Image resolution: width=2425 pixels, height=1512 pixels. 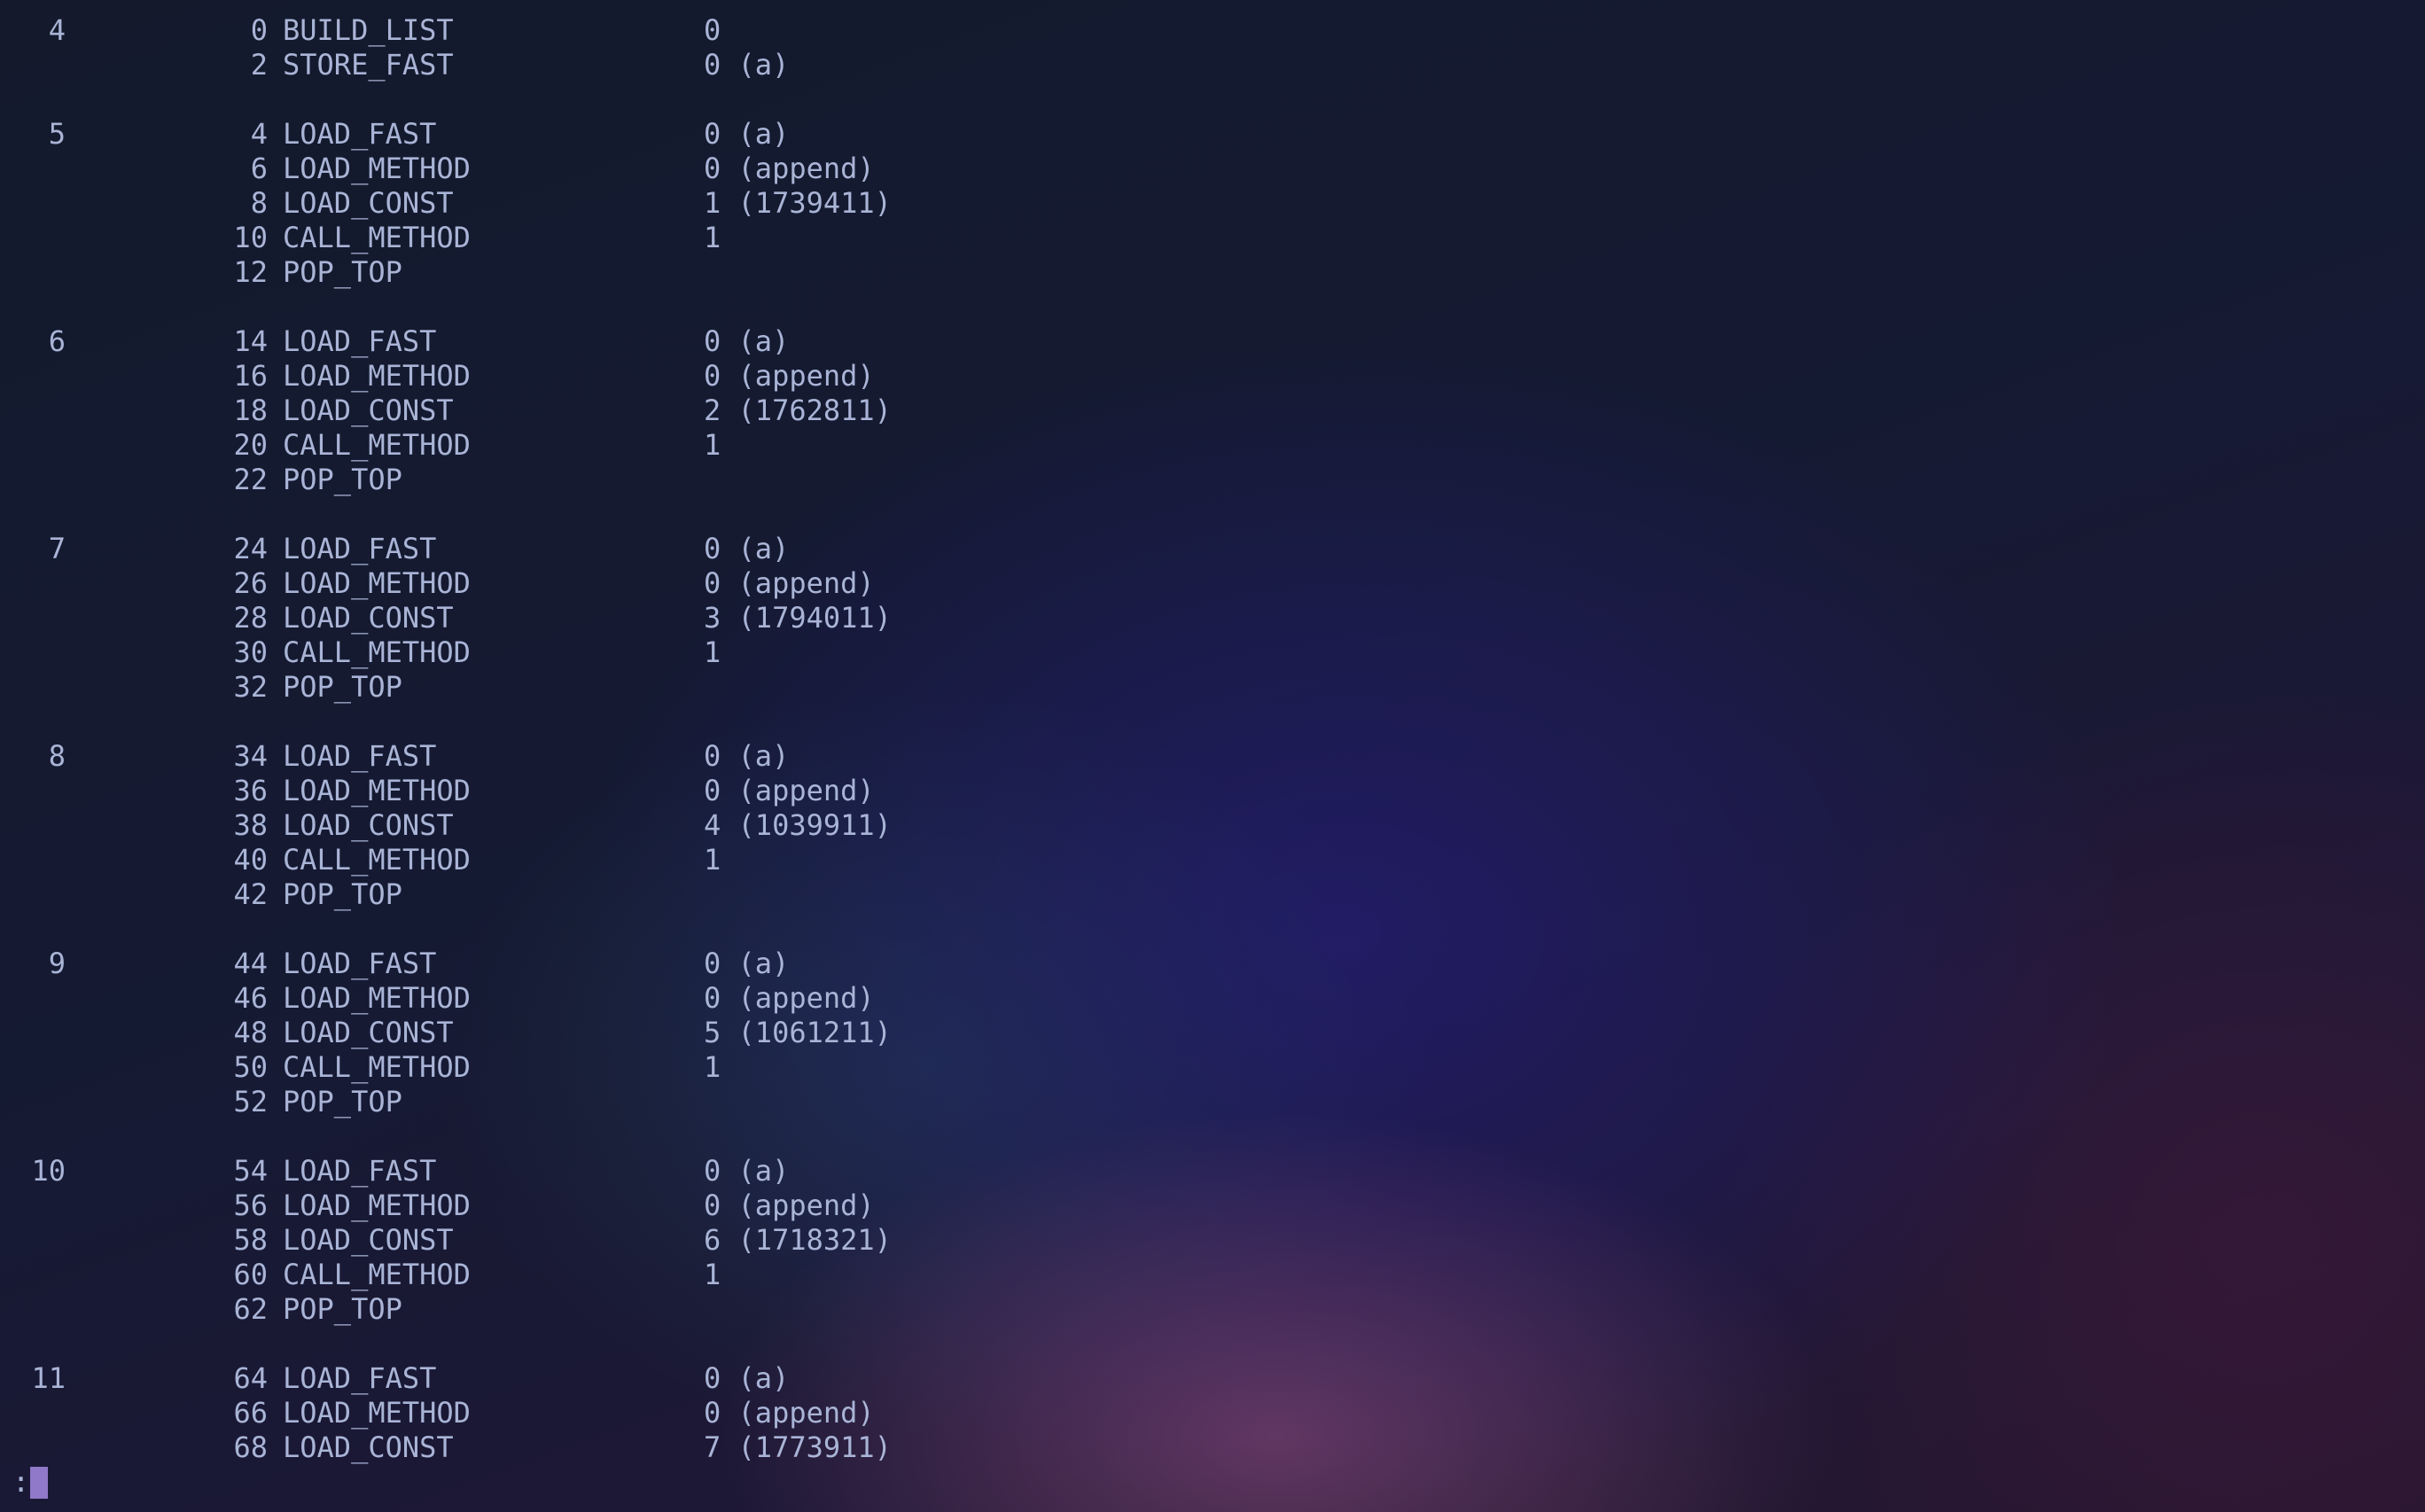 I want to click on source-line-number: 6, so click(x=57, y=341).